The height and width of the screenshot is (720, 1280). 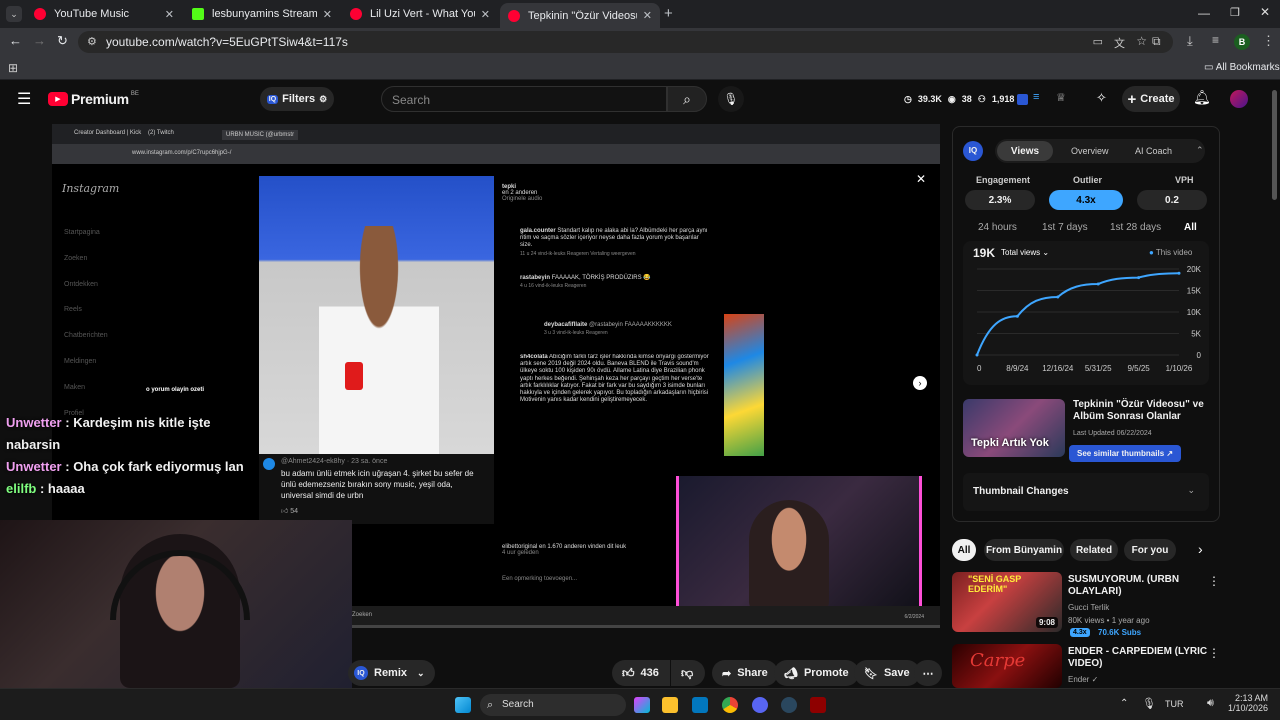 What do you see at coordinates (514, 15) in the screenshot?
I see `youtube-icon` at bounding box center [514, 15].